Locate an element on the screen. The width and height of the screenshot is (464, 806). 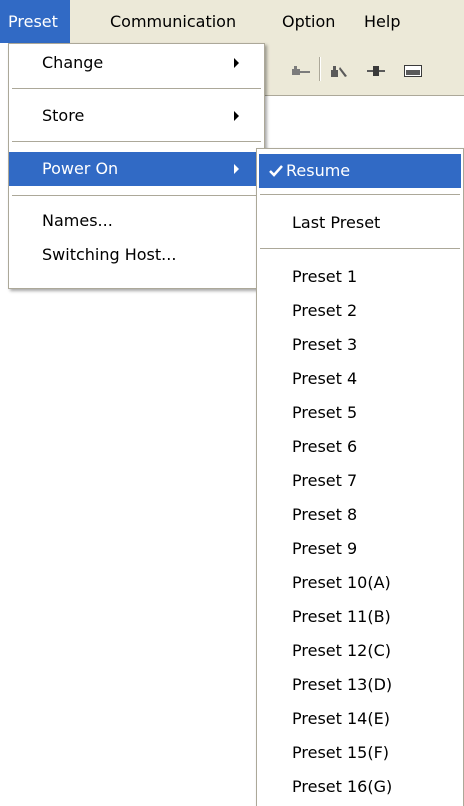
menu-item-label: Preset 8 is located at coordinates (325, 514).